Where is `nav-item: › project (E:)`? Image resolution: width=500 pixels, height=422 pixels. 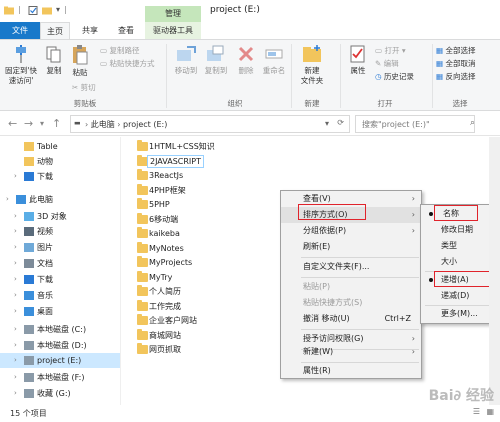
nav-item: › project (E:) is located at coordinates (60, 360).